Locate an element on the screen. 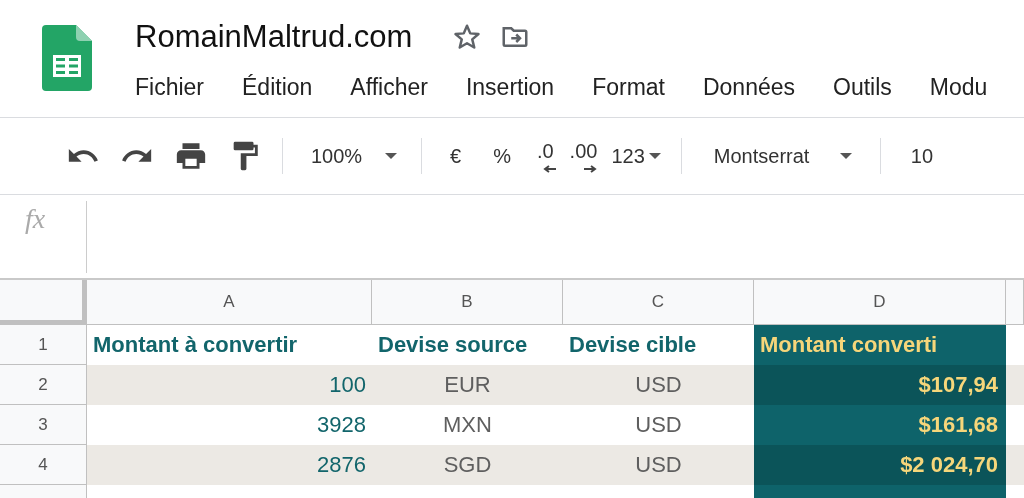 The image size is (1024, 498). table-cell-text: USD is located at coordinates (658, 425).